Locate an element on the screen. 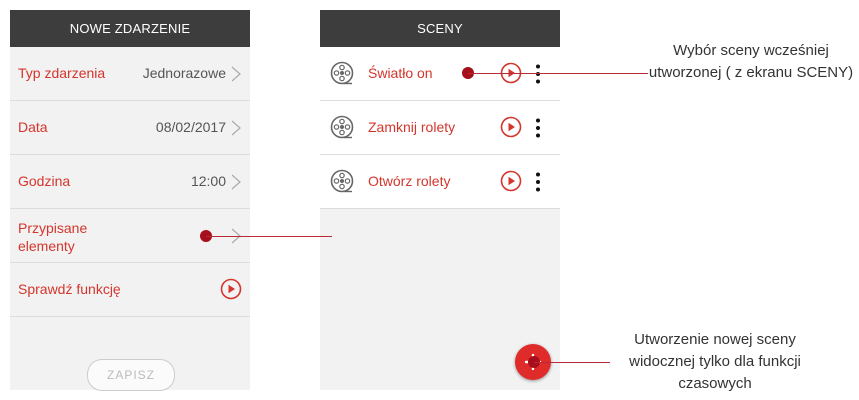  scene-row: Zamknij rolety is located at coordinates (440, 128).